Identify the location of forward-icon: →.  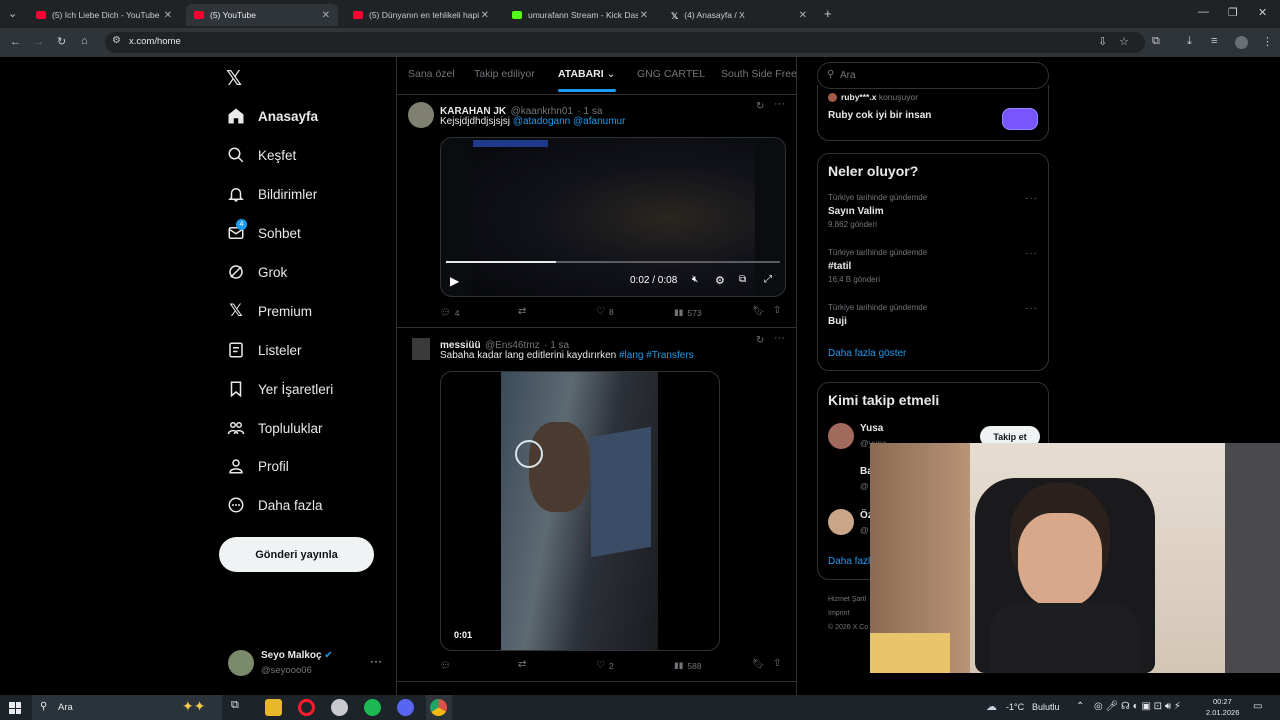
(38, 42).